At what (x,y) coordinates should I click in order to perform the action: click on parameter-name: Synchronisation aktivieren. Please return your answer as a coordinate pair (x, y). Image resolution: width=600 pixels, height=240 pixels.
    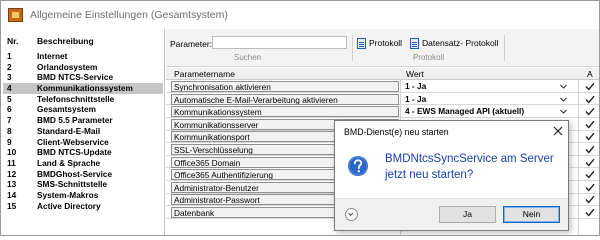
    Looking at the image, I should click on (285, 86).